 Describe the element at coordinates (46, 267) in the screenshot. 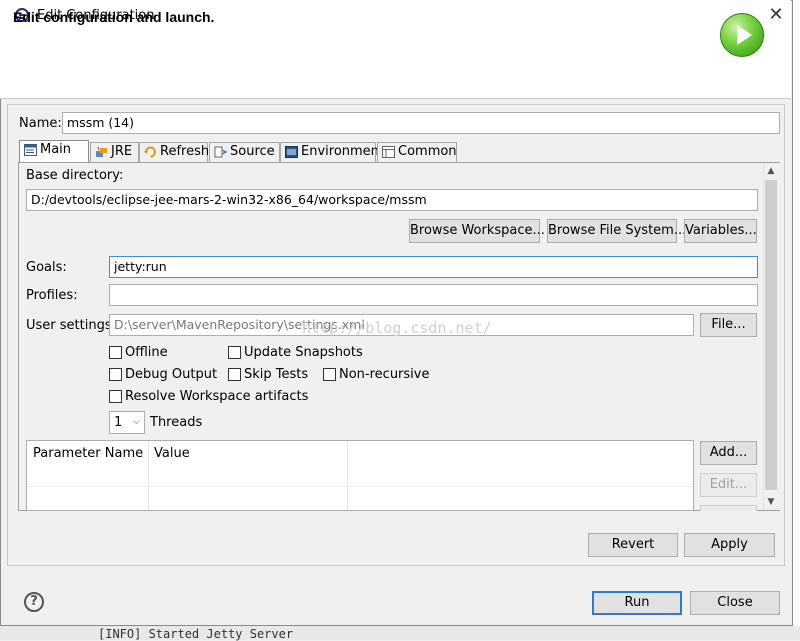

I see `goals-label: Goals:` at that location.